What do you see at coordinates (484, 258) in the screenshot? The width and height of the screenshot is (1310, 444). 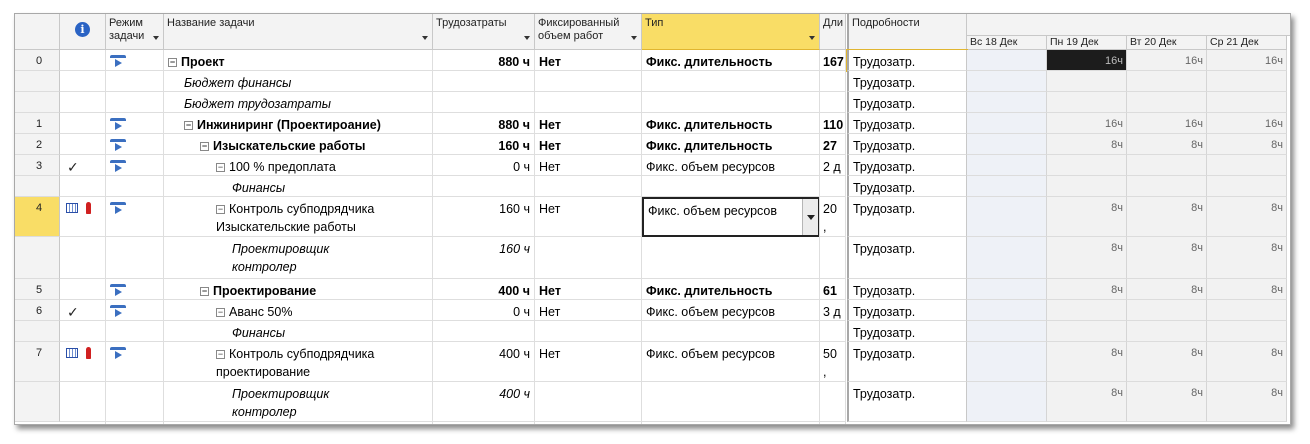 I see `work-cell: 160 ч` at bounding box center [484, 258].